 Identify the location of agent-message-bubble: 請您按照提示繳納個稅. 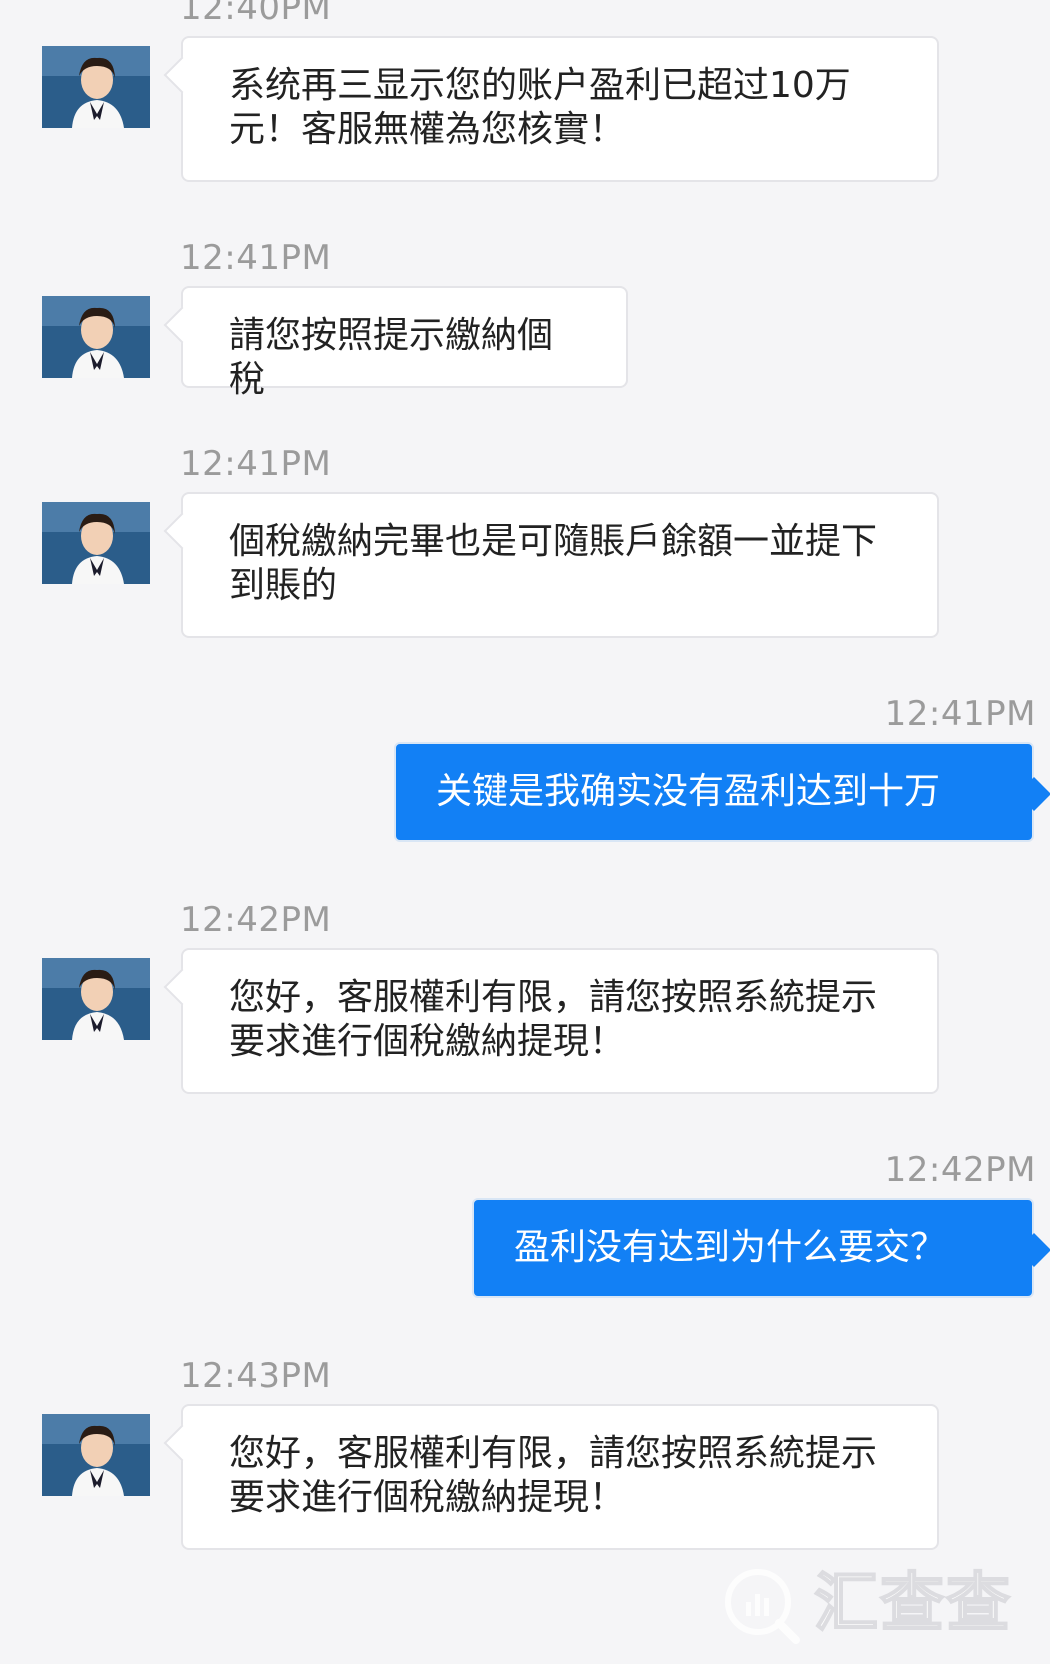
(404, 343).